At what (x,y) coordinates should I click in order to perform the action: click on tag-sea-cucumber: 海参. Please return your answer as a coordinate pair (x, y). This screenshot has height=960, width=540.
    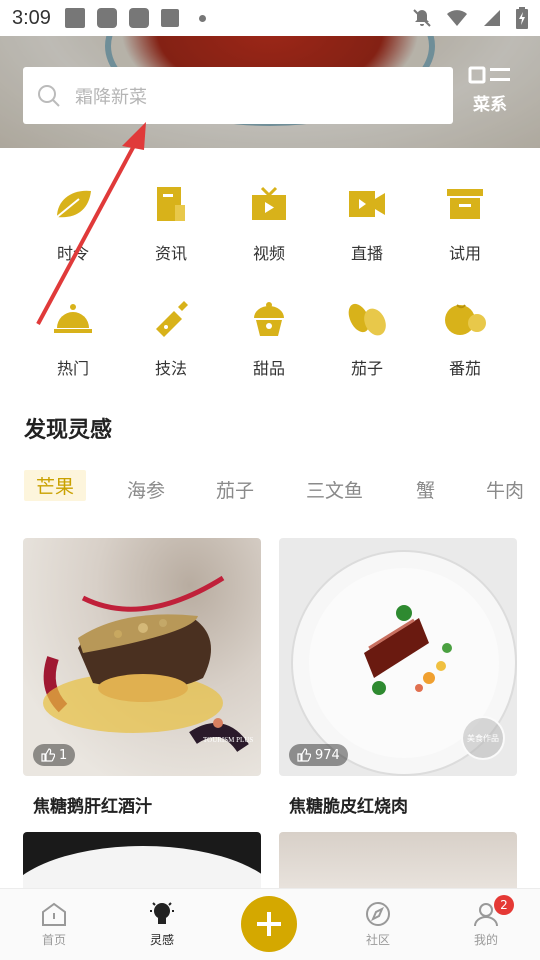
    Looking at the image, I should click on (146, 489).